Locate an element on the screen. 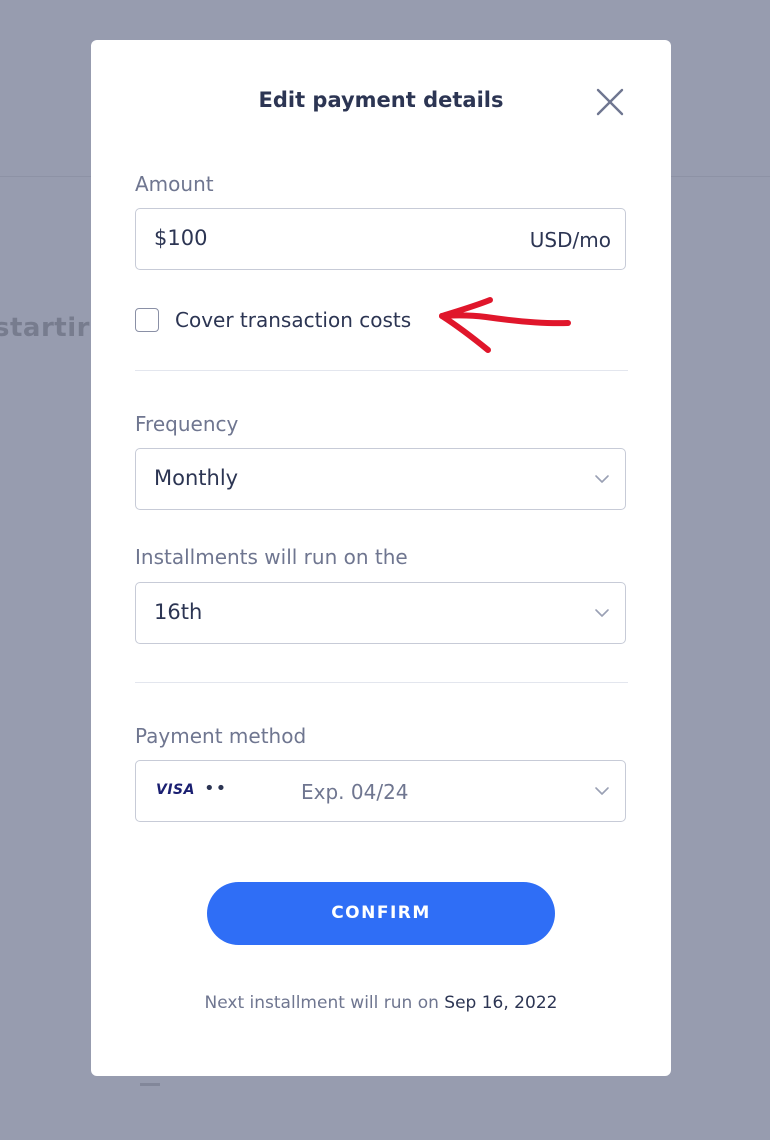 The image size is (770, 1144). cover-costs-label: Cover transaction costs is located at coordinates (293, 320).